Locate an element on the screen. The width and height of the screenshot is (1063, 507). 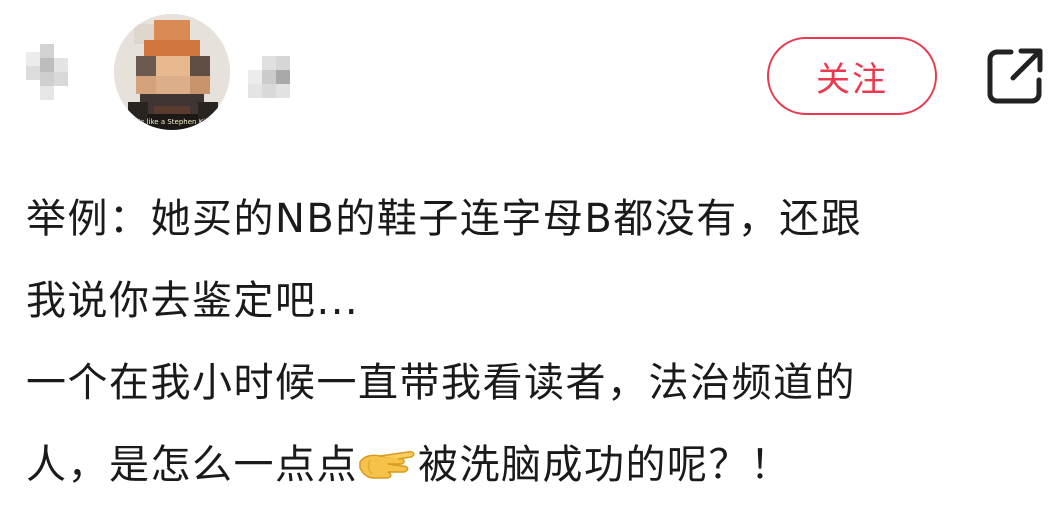
username-blurred-left is located at coordinates (53, 71).